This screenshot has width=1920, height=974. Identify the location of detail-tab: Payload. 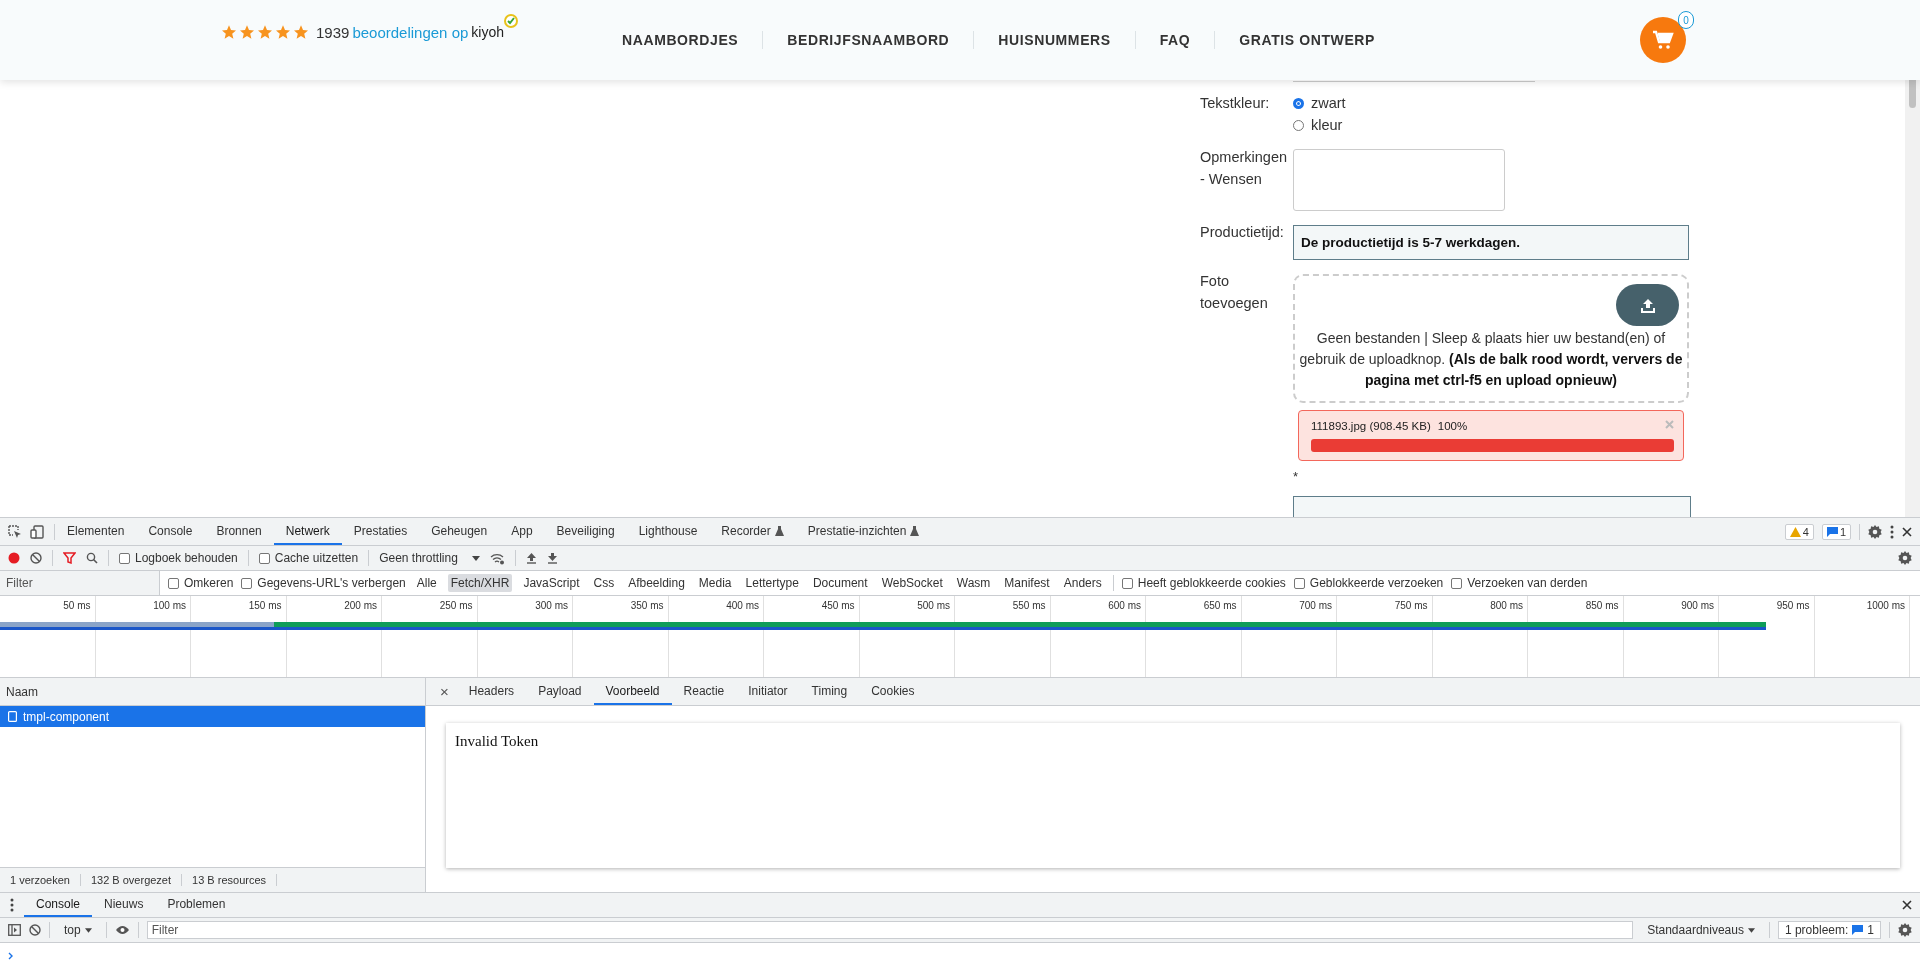
(560, 691).